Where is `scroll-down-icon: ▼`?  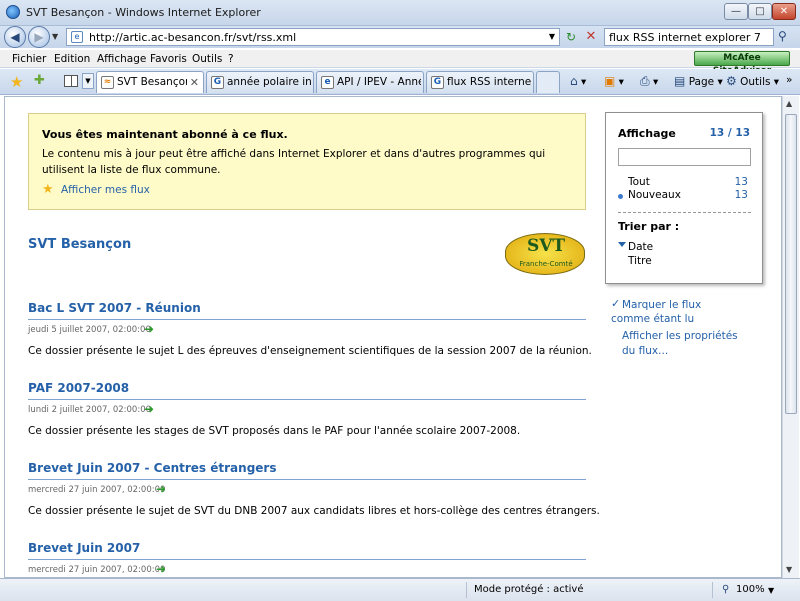 scroll-down-icon: ▼ is located at coordinates (789, 569).